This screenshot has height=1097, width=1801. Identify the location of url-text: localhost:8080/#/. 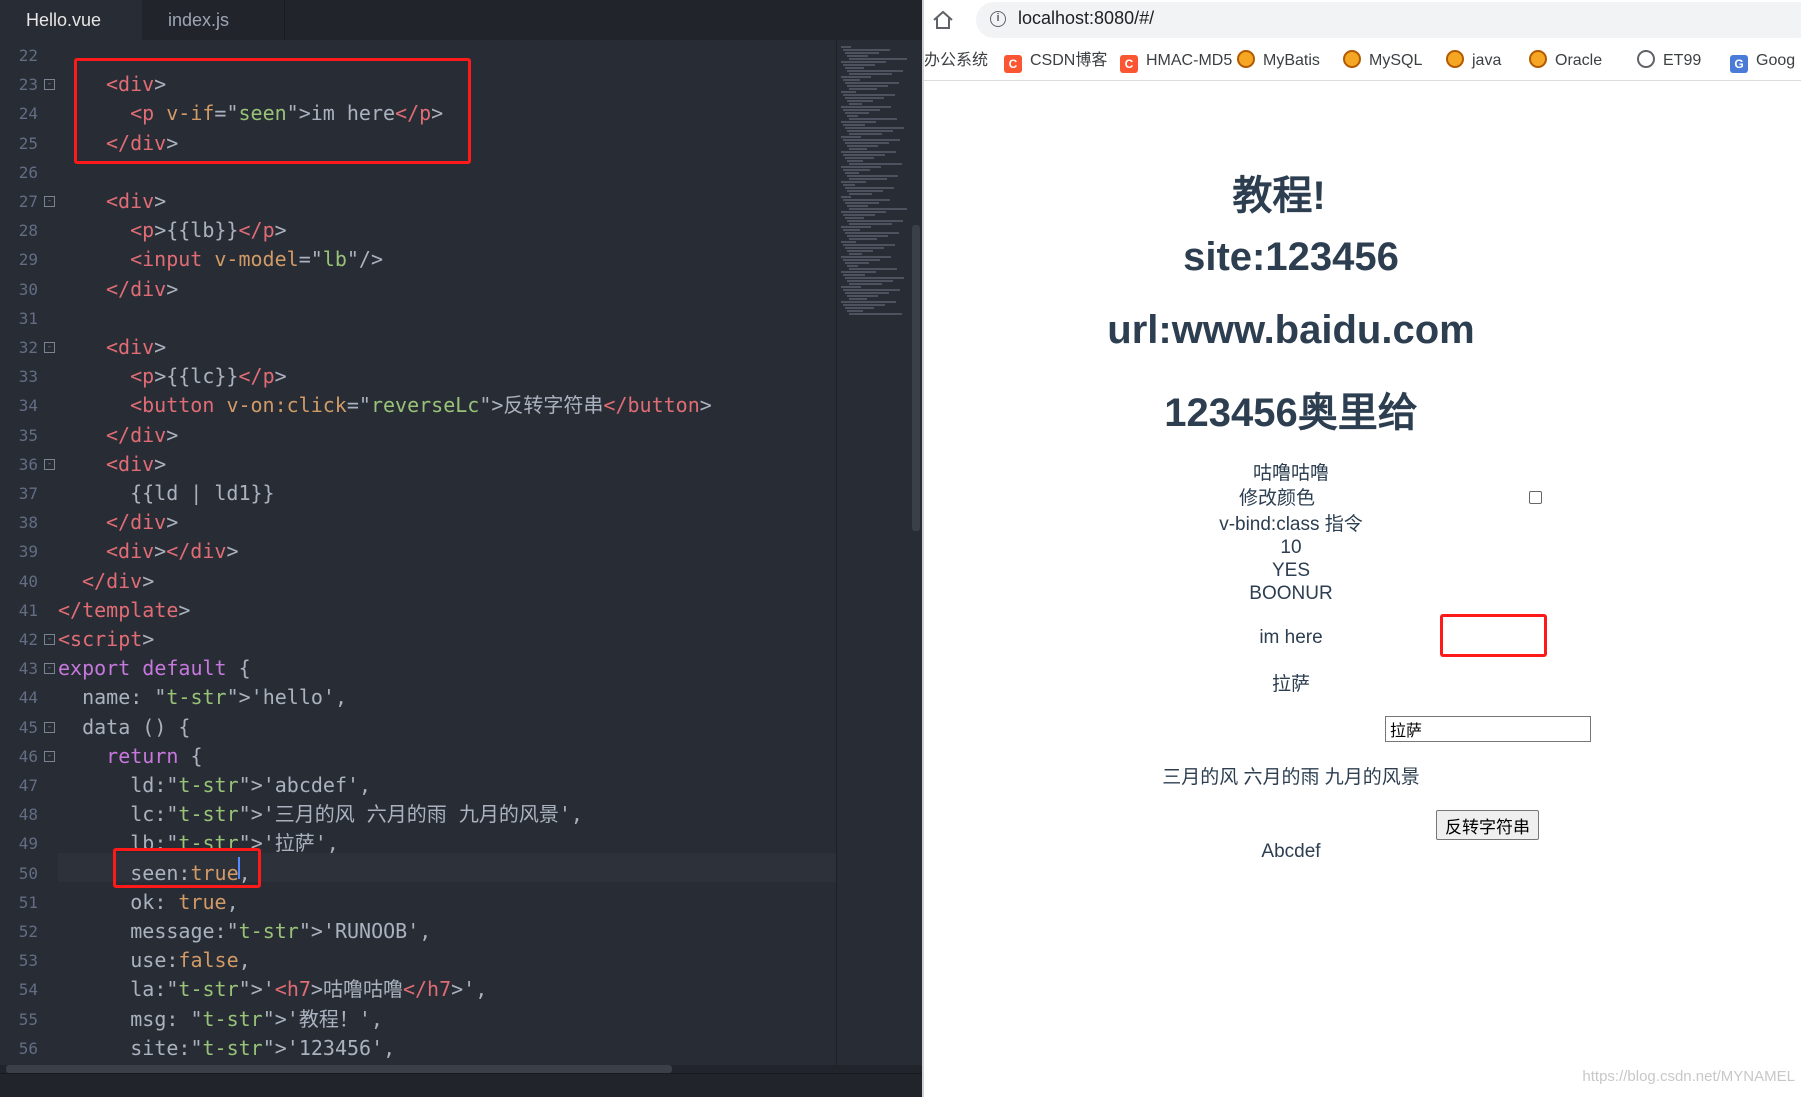
(1086, 18).